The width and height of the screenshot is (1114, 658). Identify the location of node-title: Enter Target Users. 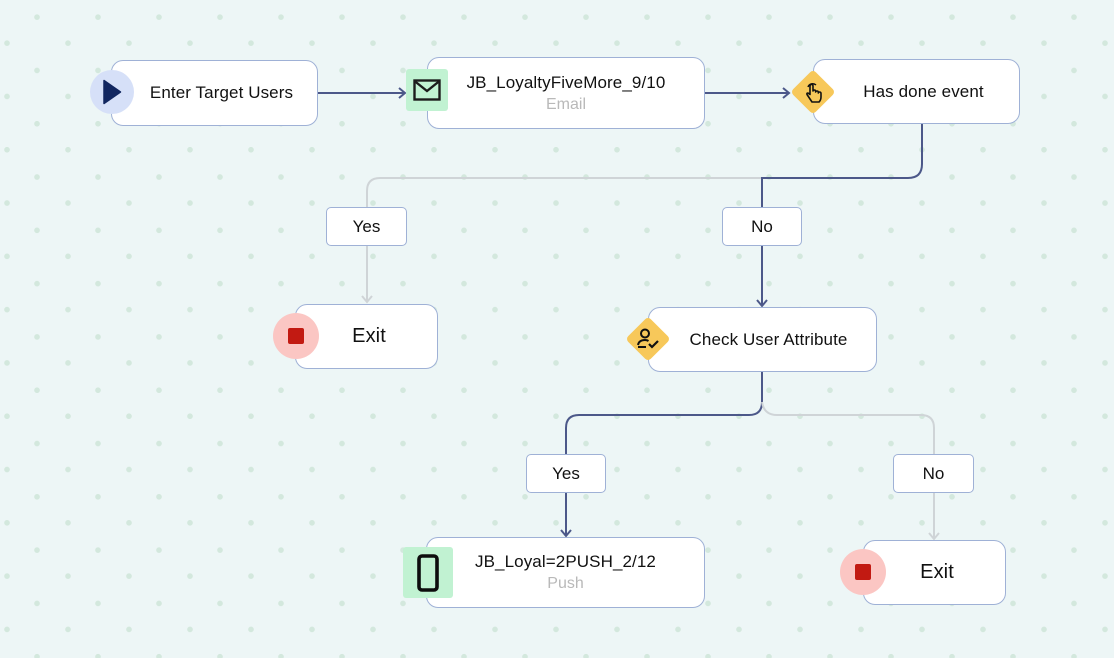
(221, 92).